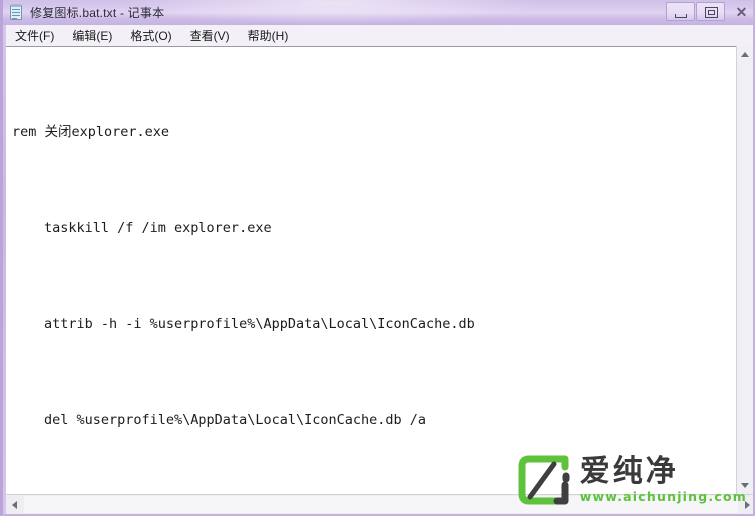  What do you see at coordinates (744, 270) in the screenshot?
I see `vertical-scrollbar` at bounding box center [744, 270].